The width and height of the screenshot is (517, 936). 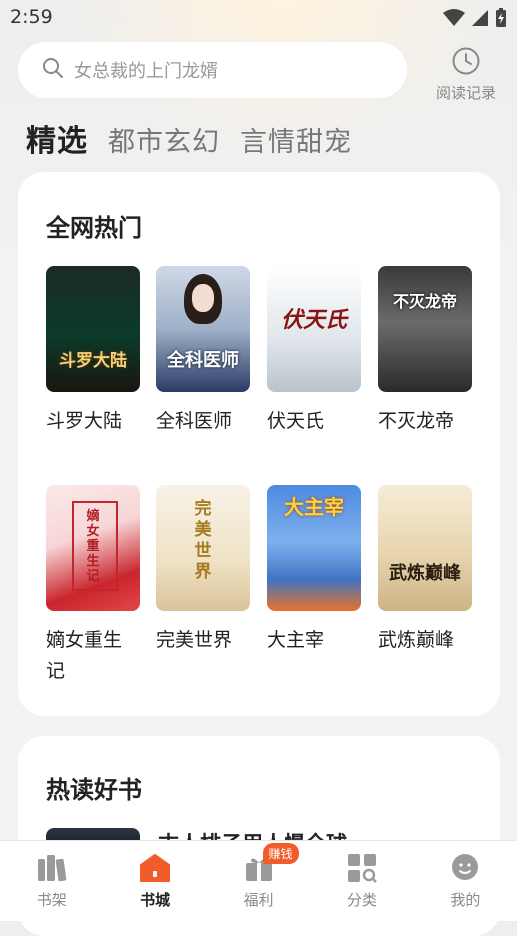 I want to click on bookshelf-icon, so click(x=52, y=871).